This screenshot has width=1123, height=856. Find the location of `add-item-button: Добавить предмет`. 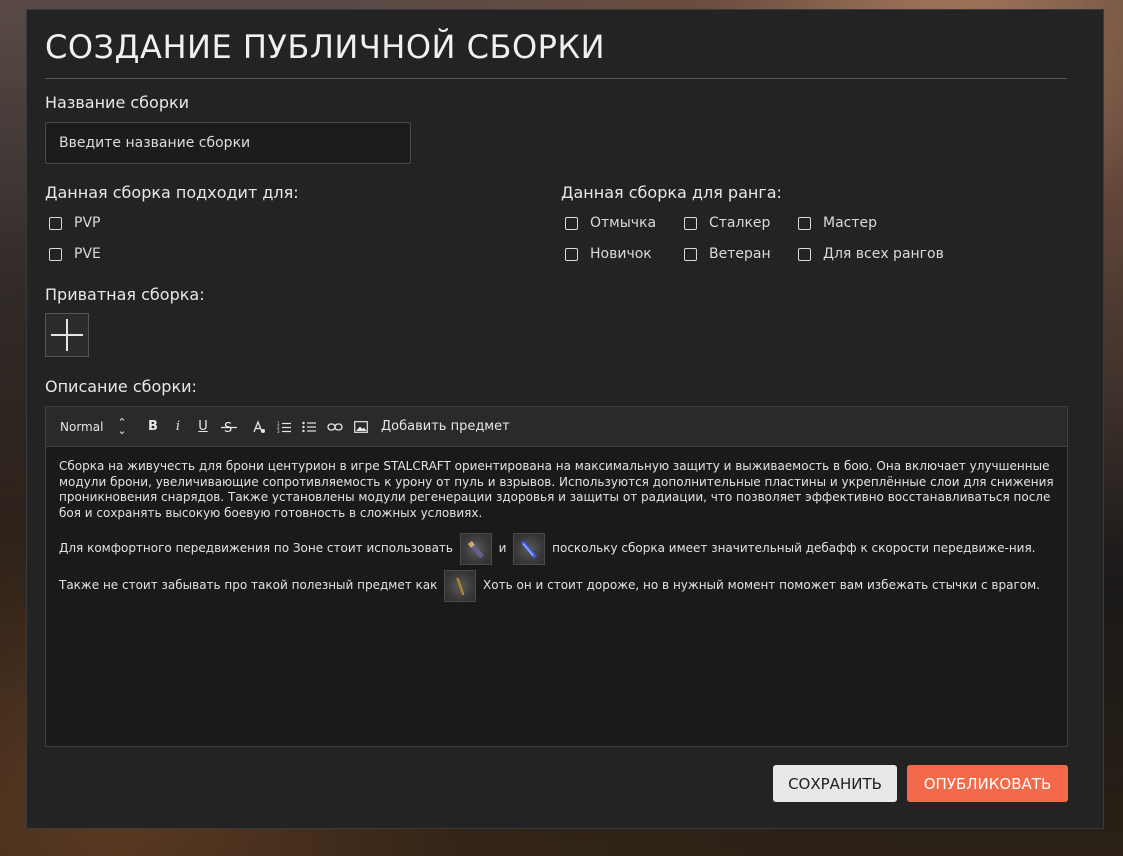

add-item-button: Добавить предмет is located at coordinates (445, 426).